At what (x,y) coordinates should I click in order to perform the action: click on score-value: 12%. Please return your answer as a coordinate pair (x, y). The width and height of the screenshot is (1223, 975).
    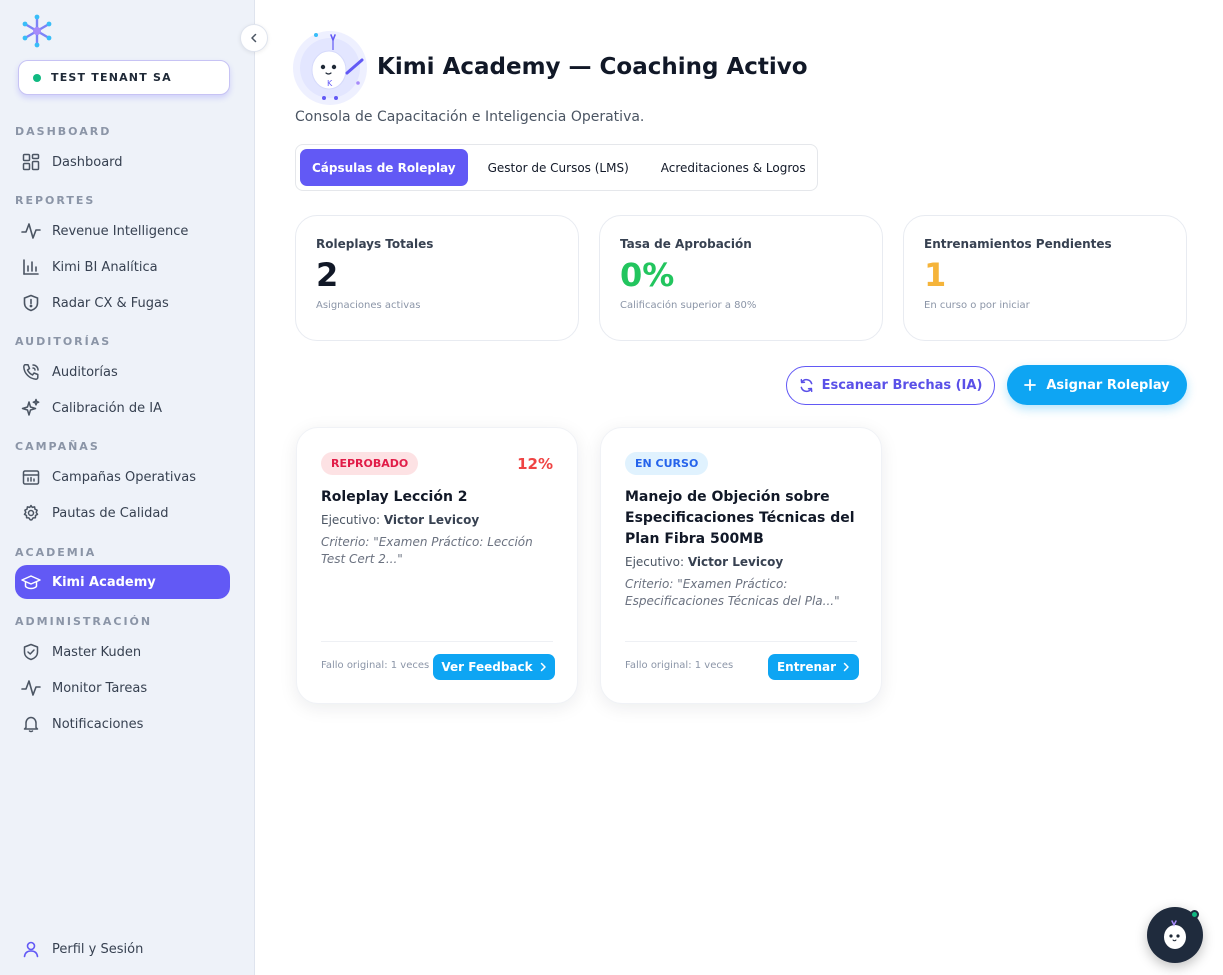
    Looking at the image, I should click on (535, 464).